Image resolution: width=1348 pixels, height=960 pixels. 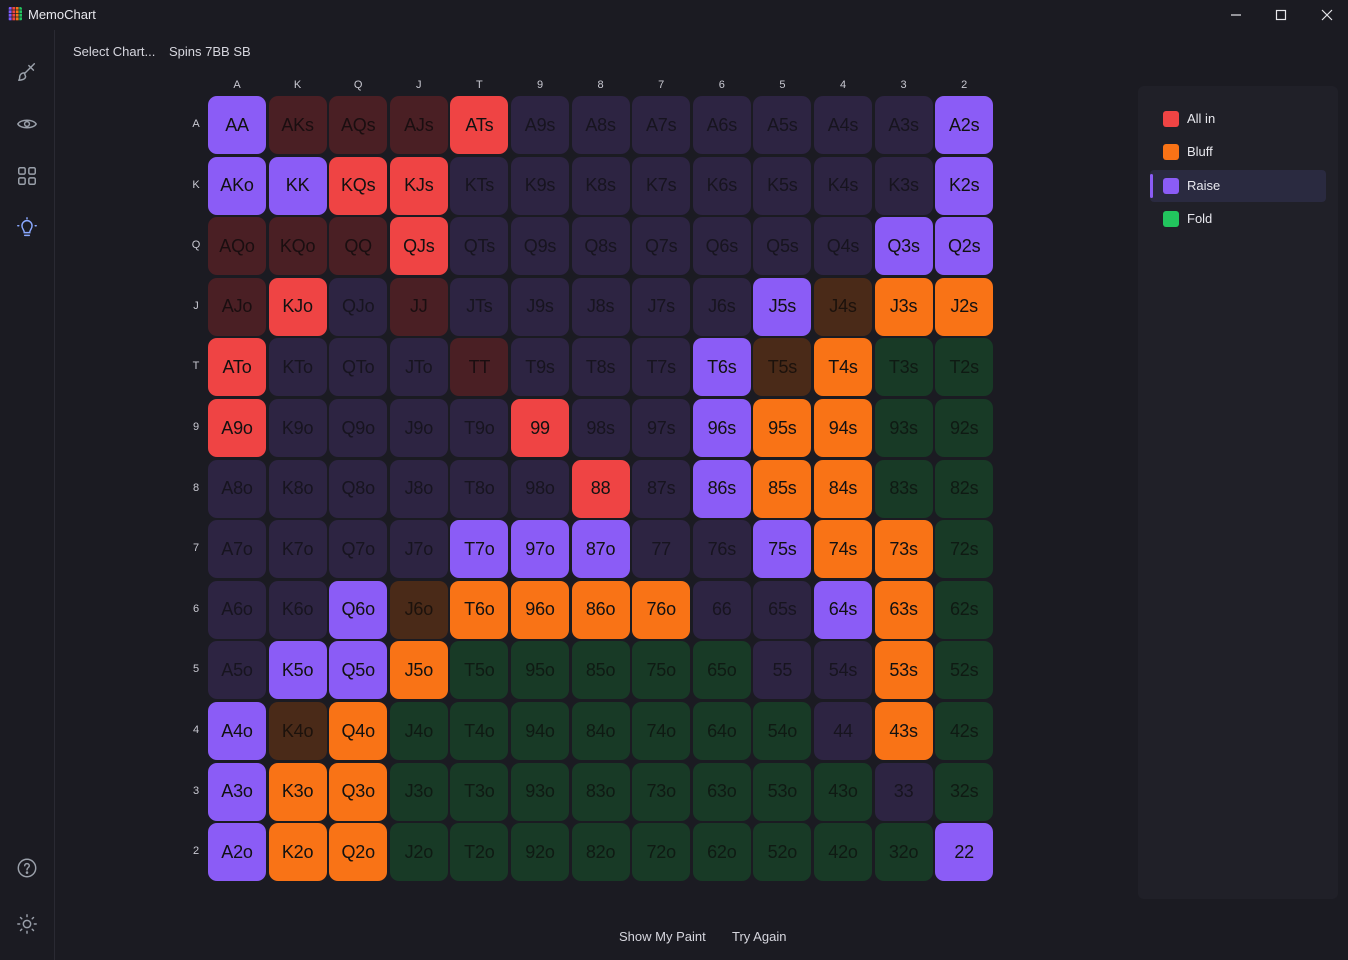 What do you see at coordinates (237, 185) in the screenshot?
I see `hand-cell-ako: AKo` at bounding box center [237, 185].